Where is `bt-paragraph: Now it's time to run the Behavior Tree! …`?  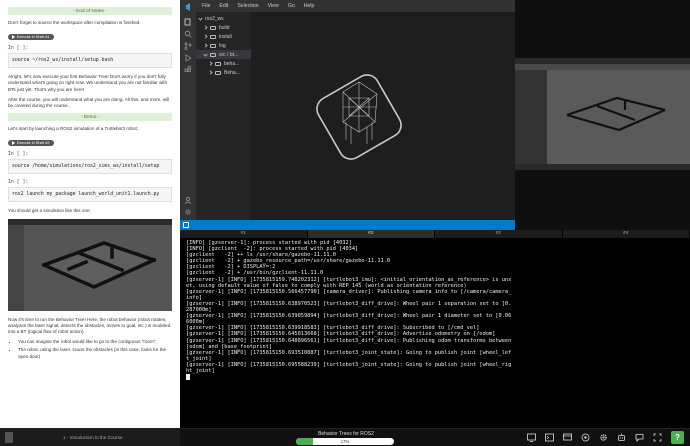 bt-paragraph: Now it's time to run the Behavior Tree! … is located at coordinates (89, 325).